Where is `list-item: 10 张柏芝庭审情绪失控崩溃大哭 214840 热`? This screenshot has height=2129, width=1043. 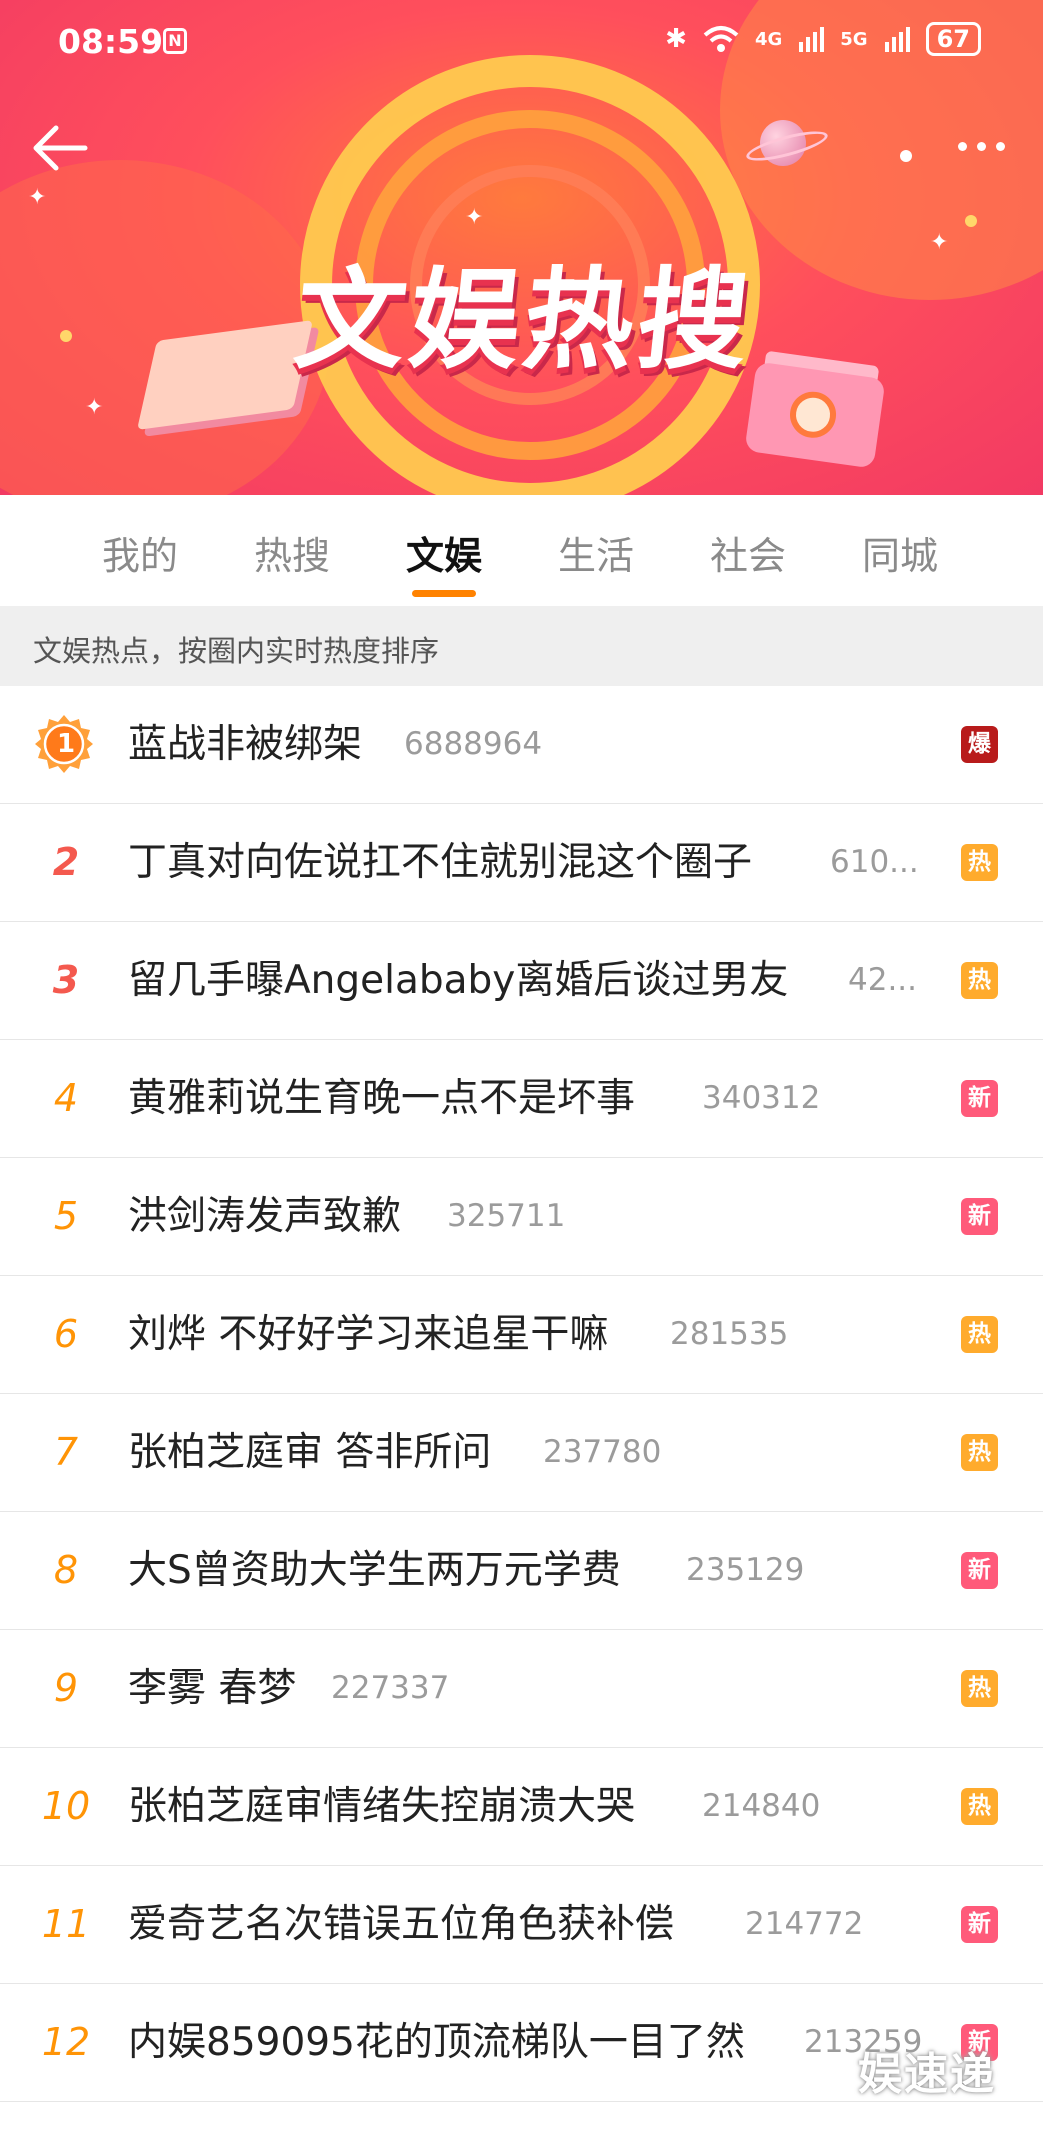 list-item: 10 张柏芝庭审情绪失控崩溃大哭 214840 热 is located at coordinates (521, 1807).